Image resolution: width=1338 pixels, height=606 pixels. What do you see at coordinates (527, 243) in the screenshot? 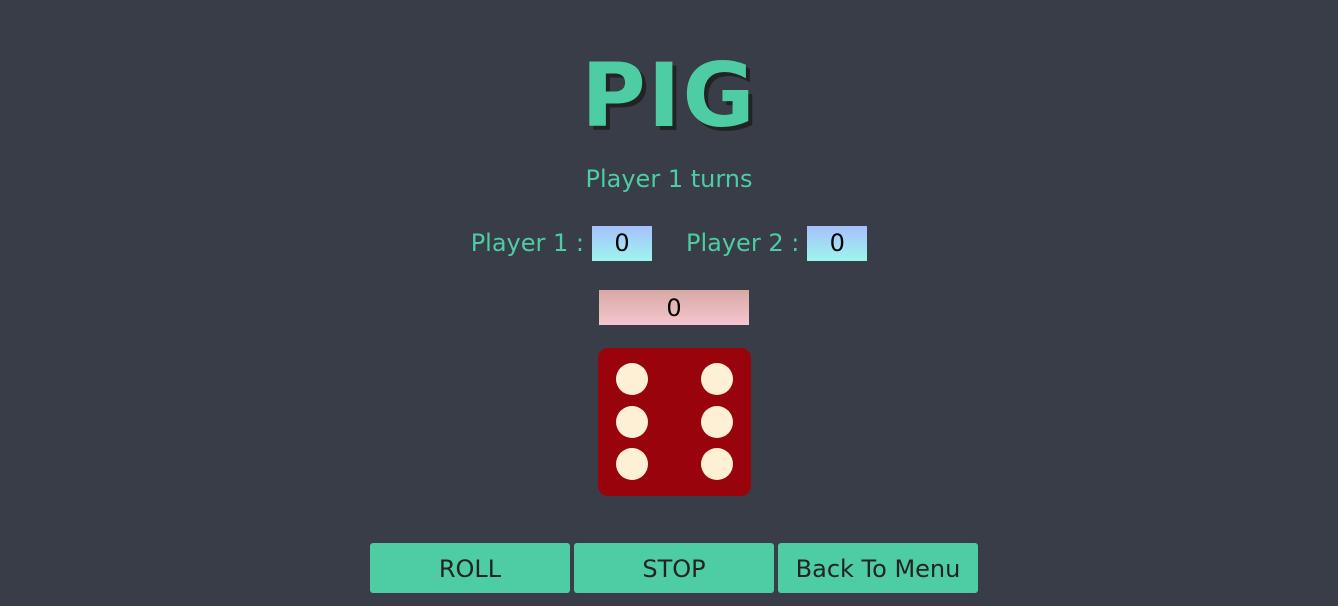
I see `player1-label: Player 1 :` at bounding box center [527, 243].